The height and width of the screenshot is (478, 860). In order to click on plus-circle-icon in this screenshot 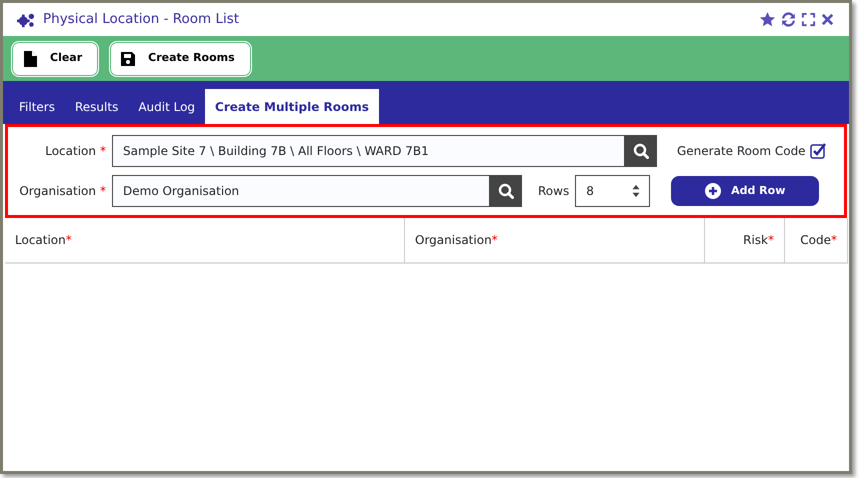, I will do `click(713, 191)`.